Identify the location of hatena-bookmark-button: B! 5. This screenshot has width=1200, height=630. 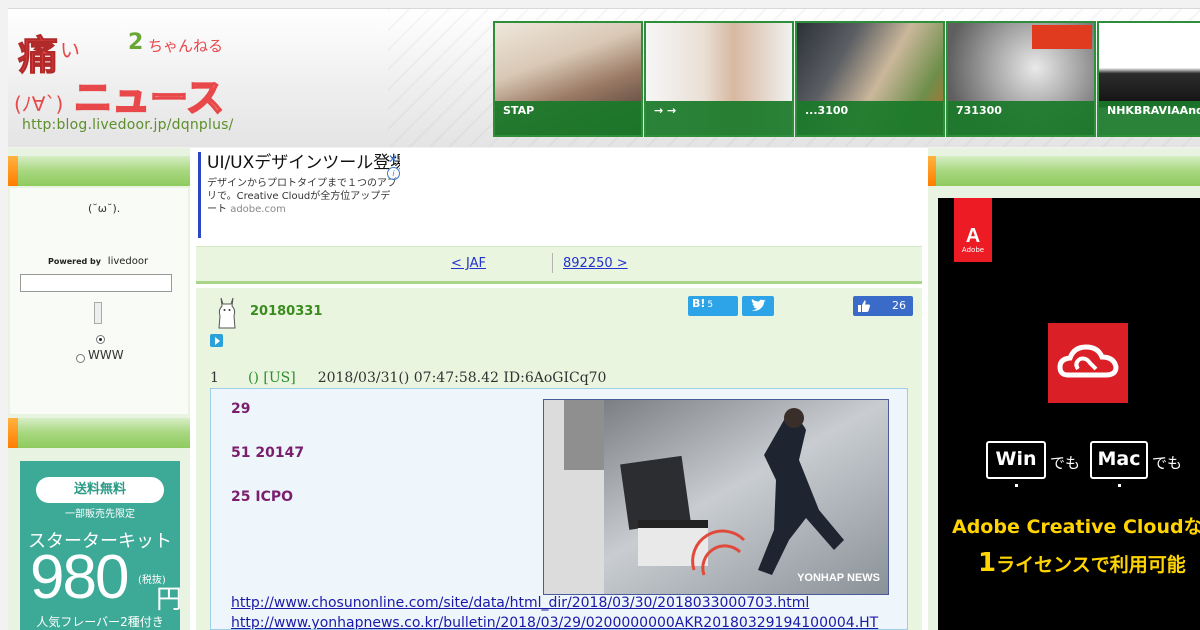
(713, 306).